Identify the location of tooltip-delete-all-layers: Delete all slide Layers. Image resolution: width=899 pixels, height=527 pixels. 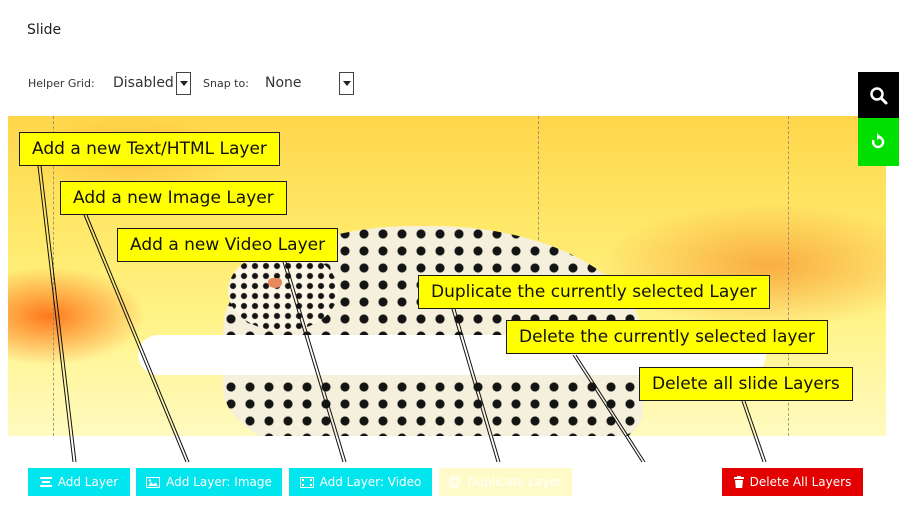
(746, 384).